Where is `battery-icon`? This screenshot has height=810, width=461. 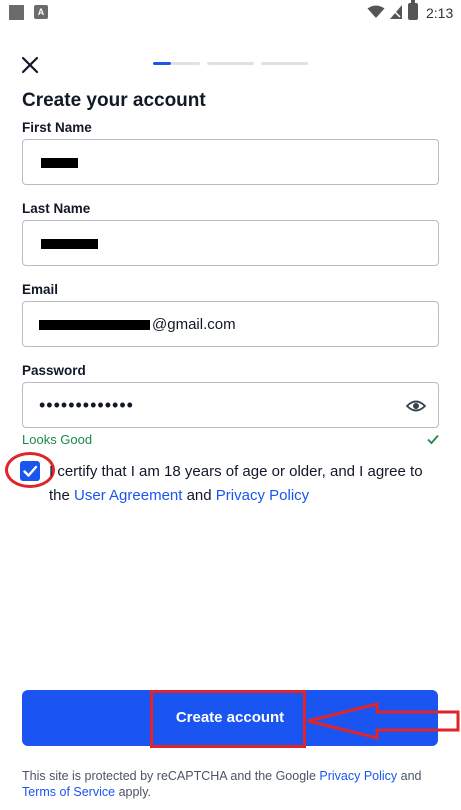
battery-icon is located at coordinates (413, 10).